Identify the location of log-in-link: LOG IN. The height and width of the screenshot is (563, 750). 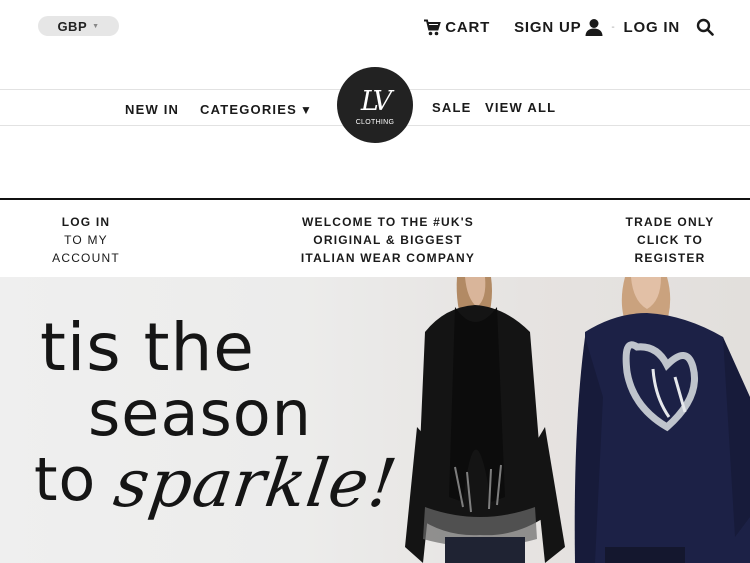
(652, 27).